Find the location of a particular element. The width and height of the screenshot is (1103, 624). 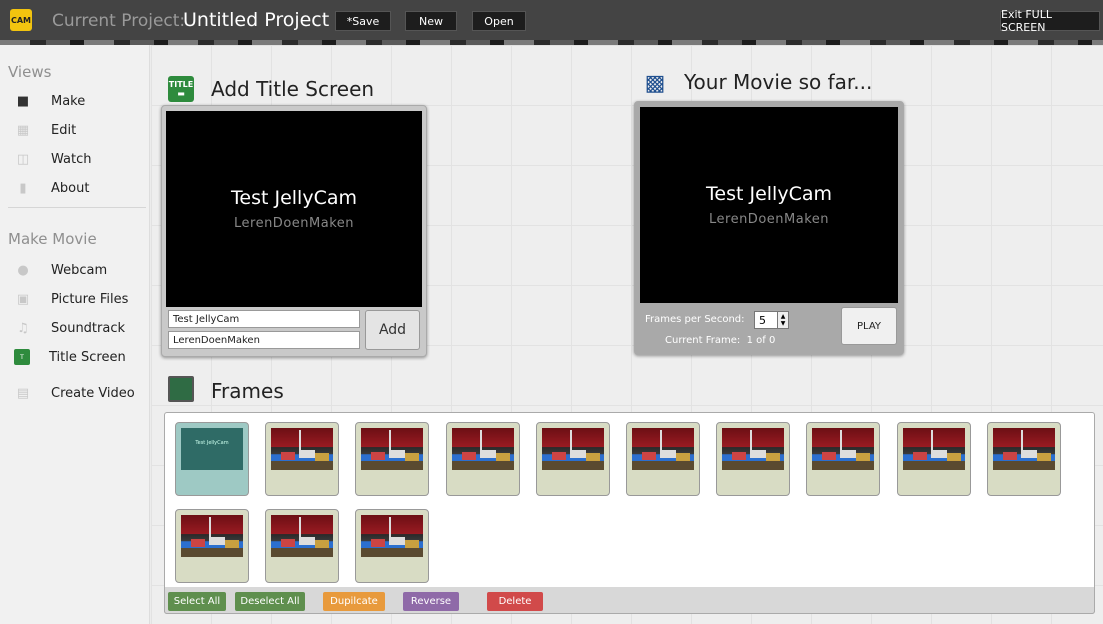

movie-preview-title: Test JellyCam is located at coordinates (769, 194).